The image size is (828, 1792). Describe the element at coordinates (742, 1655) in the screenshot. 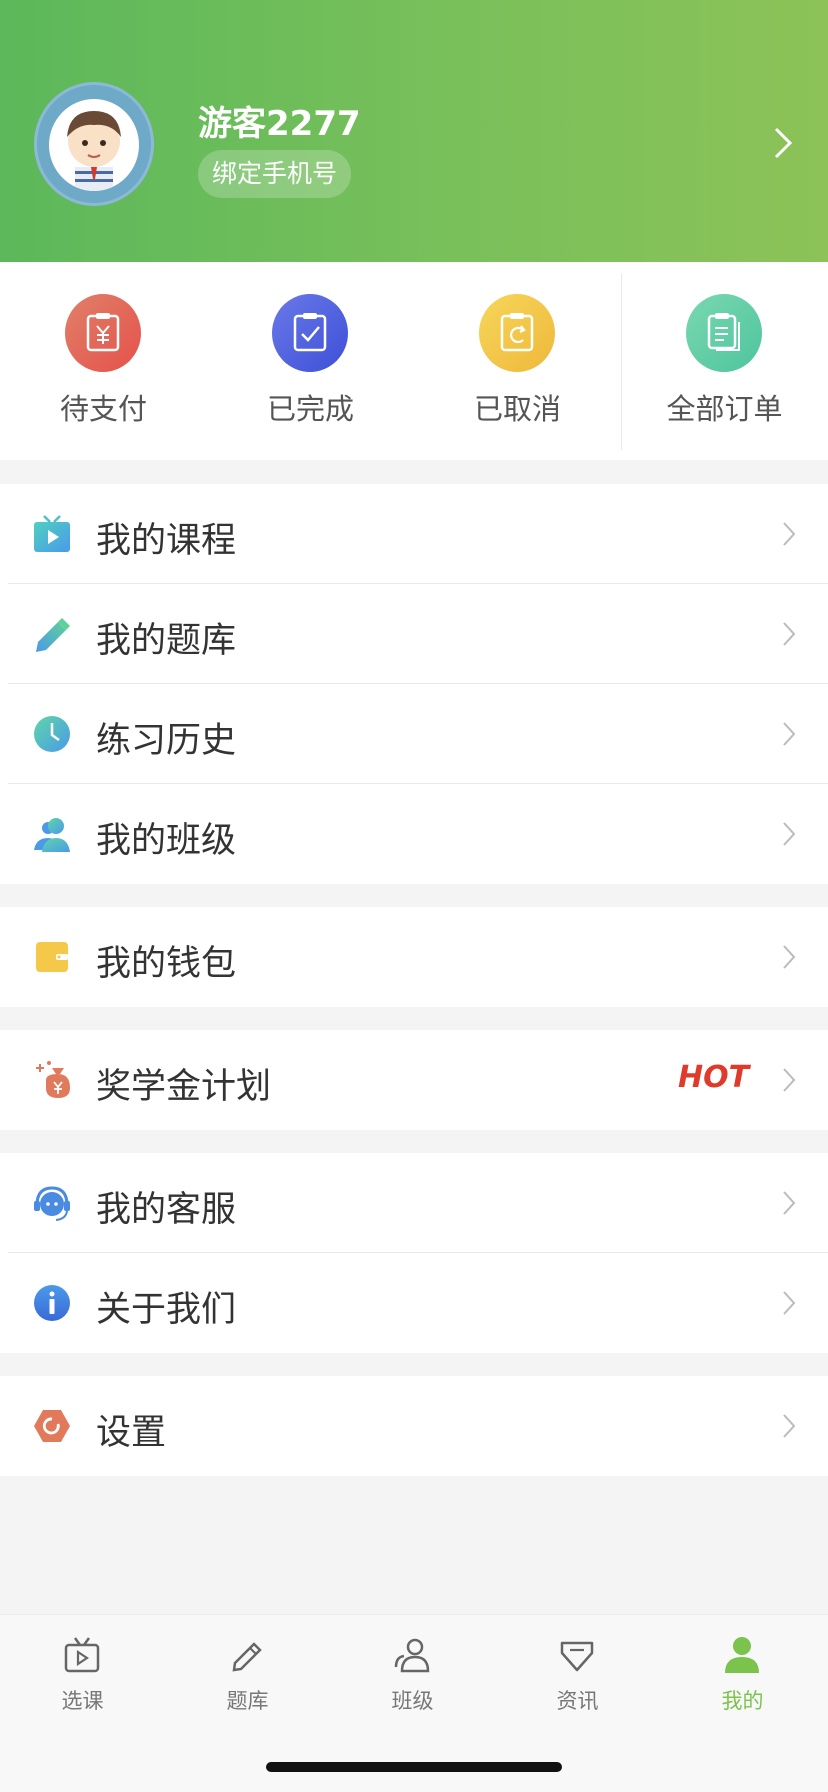

I see `person-icon` at that location.